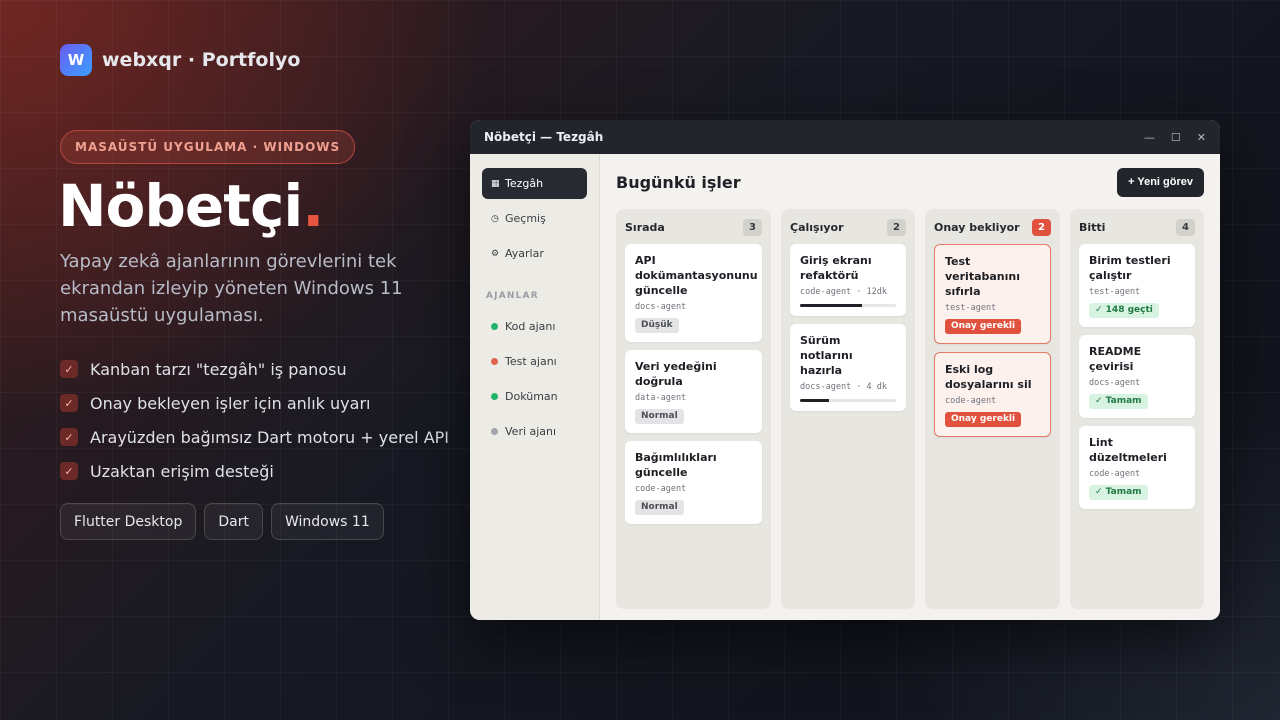 The width and height of the screenshot is (1280, 720). What do you see at coordinates (752, 227) in the screenshot?
I see `column-count-badge: 3` at bounding box center [752, 227].